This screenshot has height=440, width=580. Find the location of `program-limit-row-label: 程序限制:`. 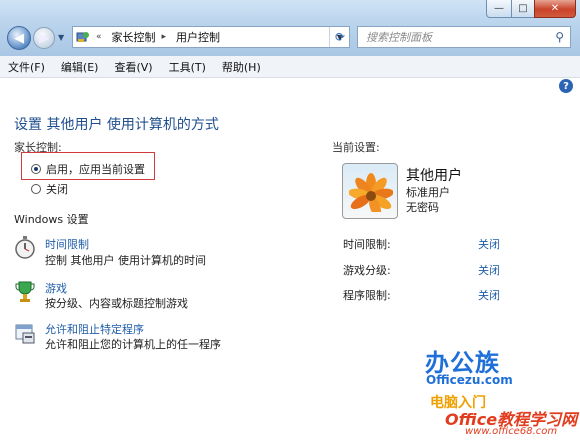

program-limit-row-label: 程序限制: is located at coordinates (367, 295).